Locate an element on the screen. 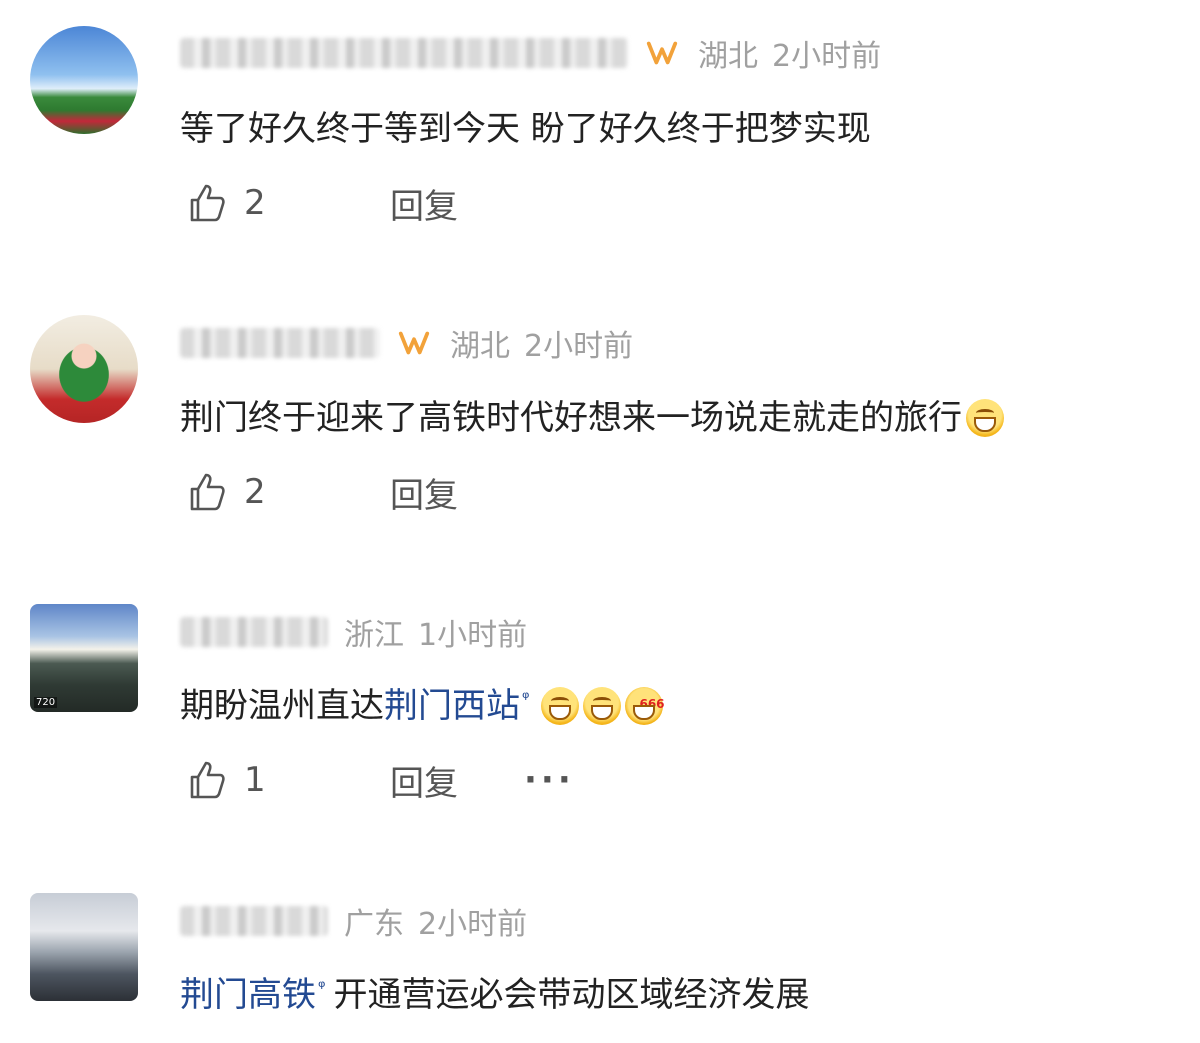  location: 浙江 is located at coordinates (374, 635).